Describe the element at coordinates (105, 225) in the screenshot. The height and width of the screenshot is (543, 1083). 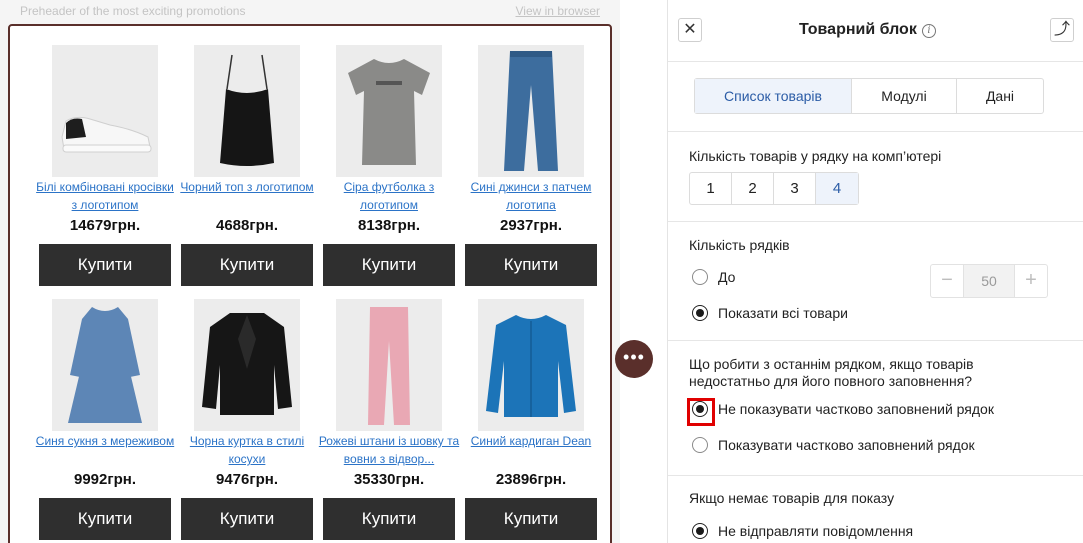
I see `product-price: 14679грн.` at that location.